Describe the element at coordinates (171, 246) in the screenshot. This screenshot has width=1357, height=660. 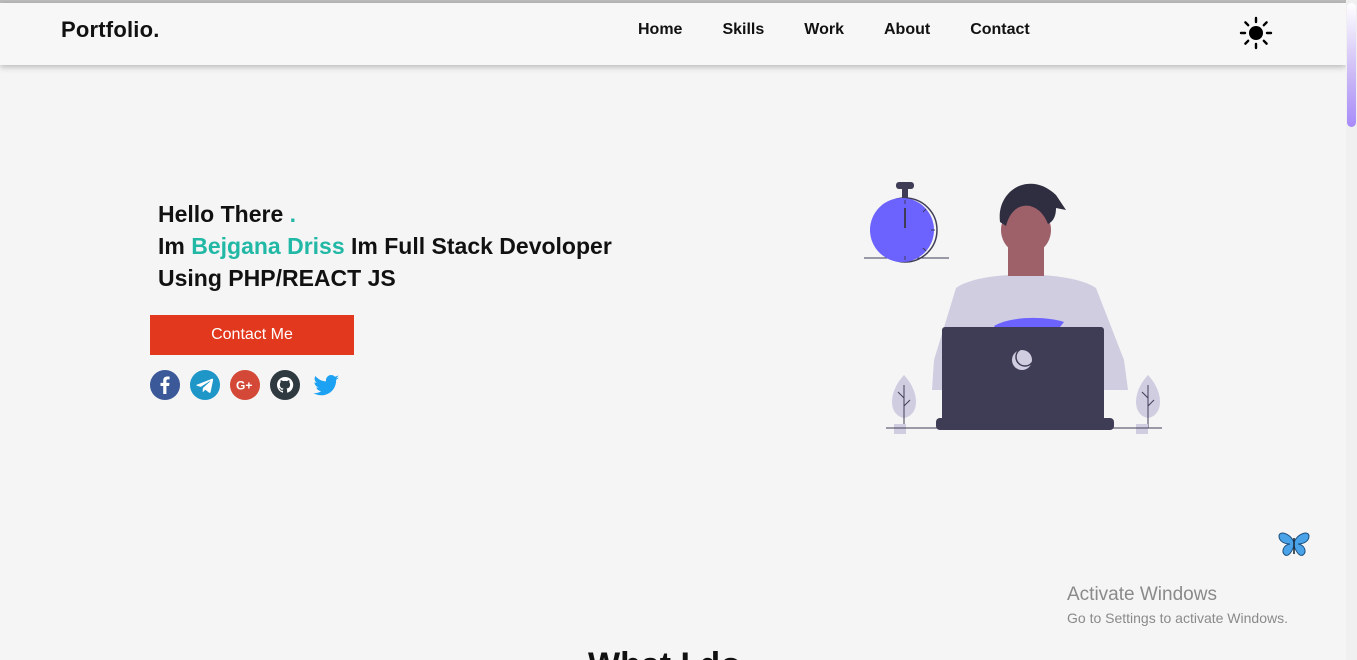
I see `intro-prefix: Im` at that location.